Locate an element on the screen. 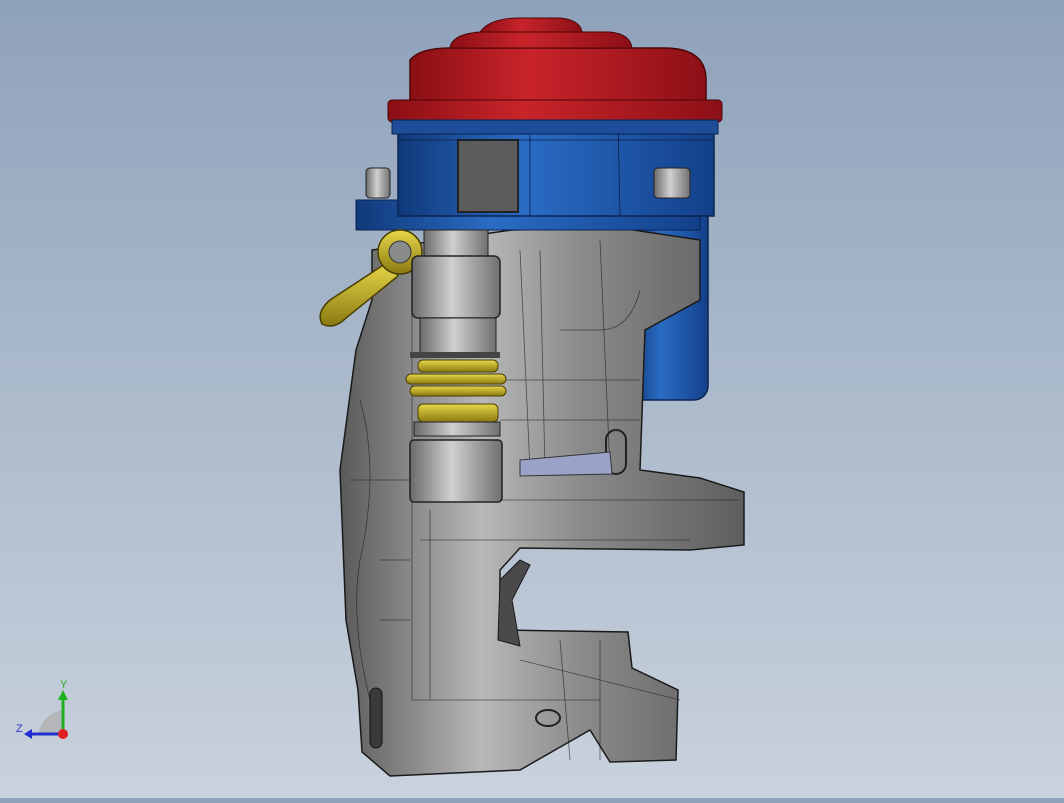  z-axis-arrowhead is located at coordinates (28, 734).